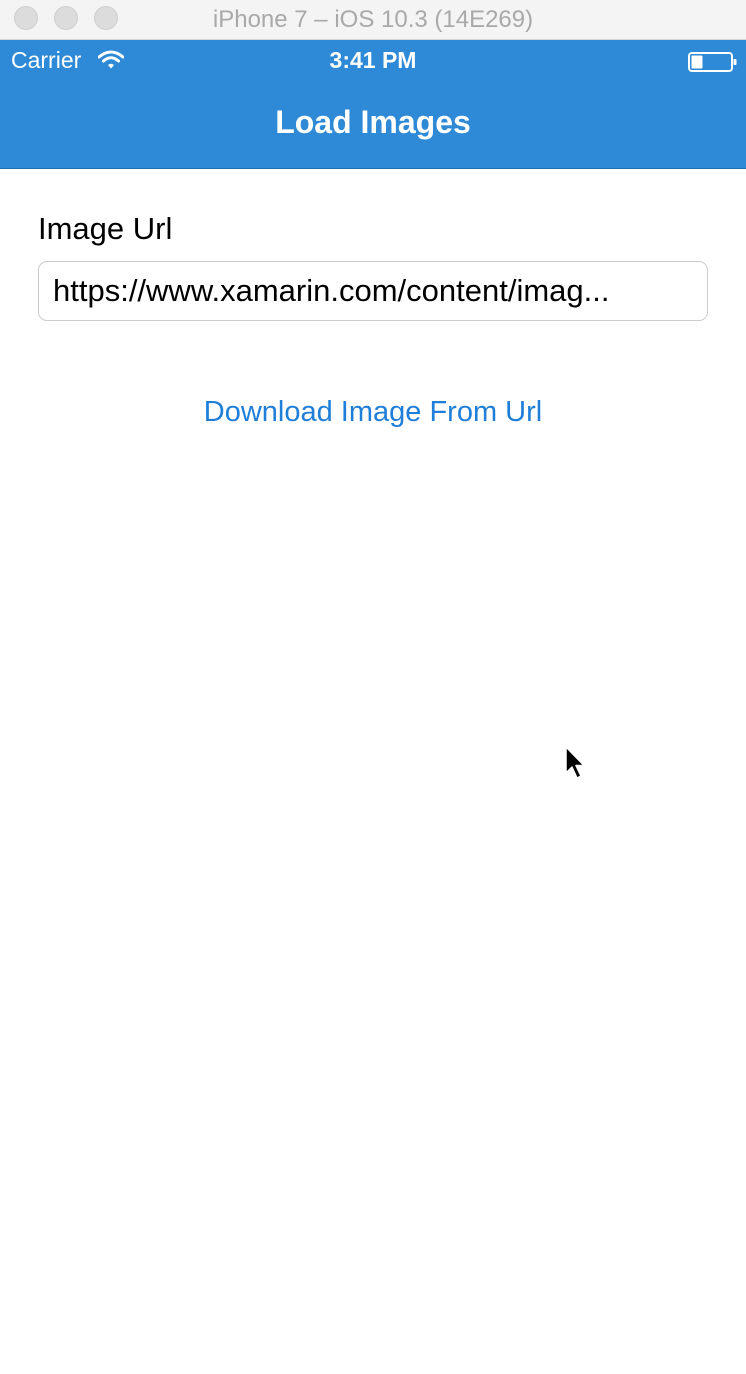 Image resolution: width=746 pixels, height=1374 pixels. What do you see at coordinates (373, 60) in the screenshot?
I see `status-clock: 3:41 PM` at bounding box center [373, 60].